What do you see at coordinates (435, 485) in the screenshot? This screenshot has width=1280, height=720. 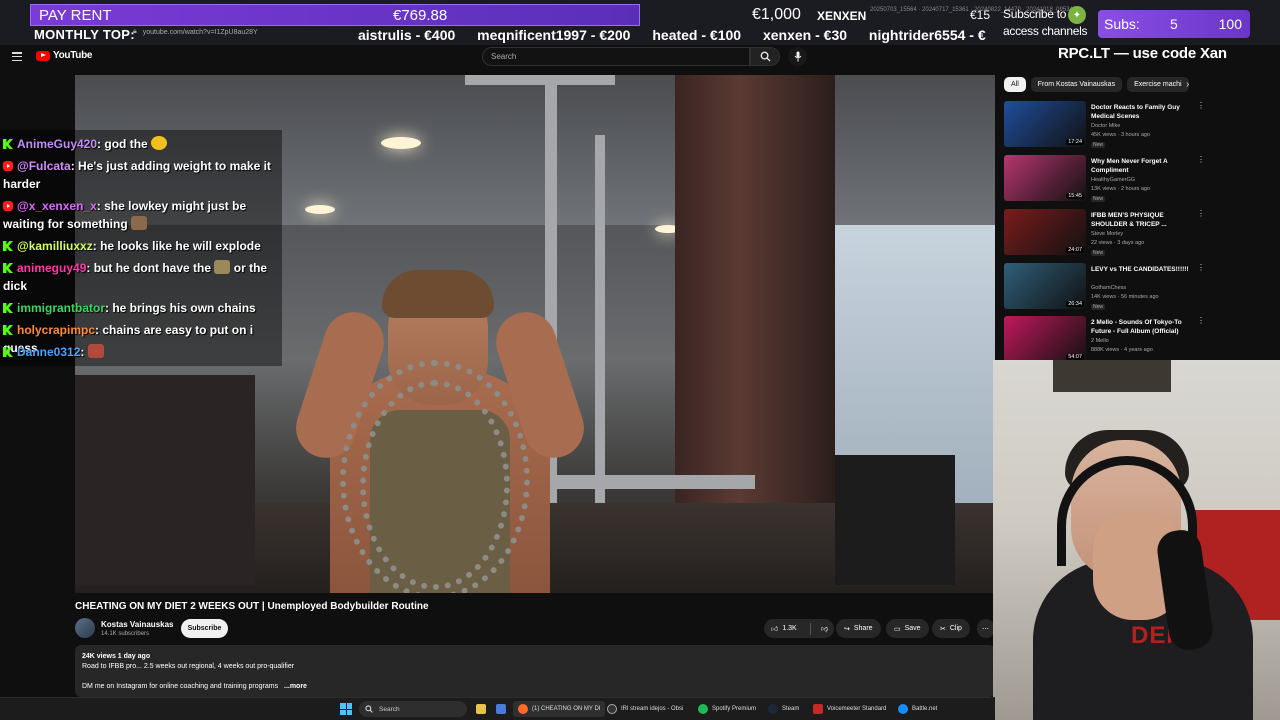 I see `chain` at bounding box center [435, 485].